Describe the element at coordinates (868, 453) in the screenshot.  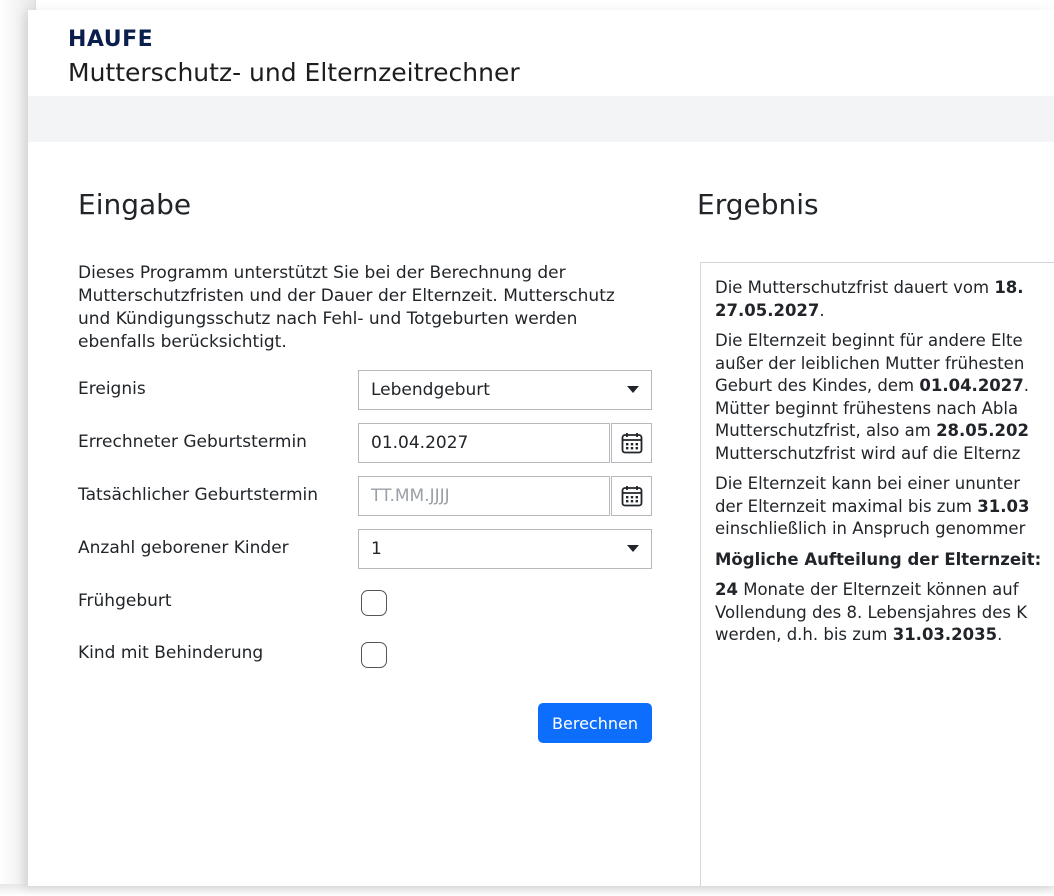
I see `result-text: Mutterschutzfrist wird auf die Elternz` at that location.